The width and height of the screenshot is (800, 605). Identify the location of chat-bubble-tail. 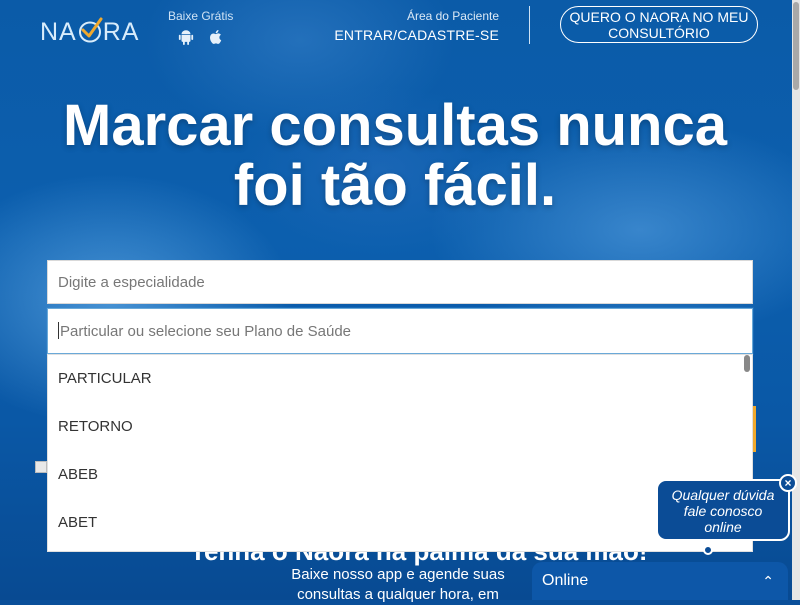
(708, 550).